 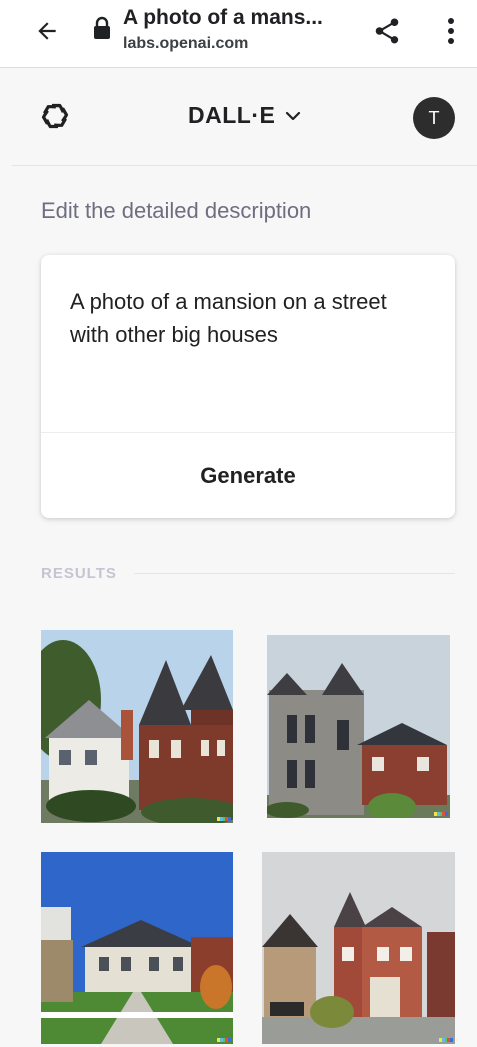 What do you see at coordinates (434, 118) in the screenshot?
I see `user-avatar: T` at bounding box center [434, 118].